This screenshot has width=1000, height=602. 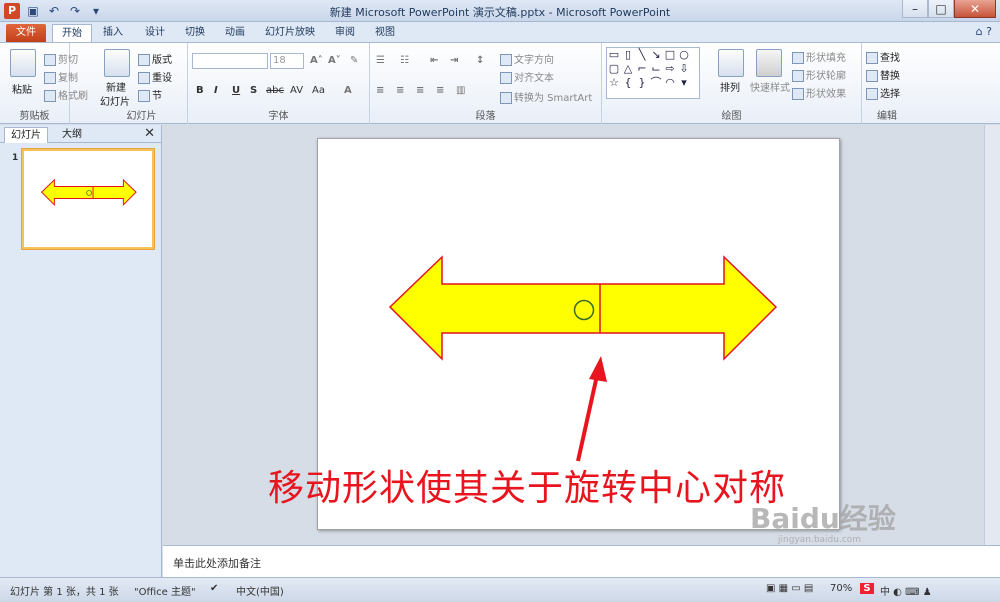 What do you see at coordinates (214, 588) in the screenshot?
I see `spellcheck-icon: ✔` at bounding box center [214, 588].